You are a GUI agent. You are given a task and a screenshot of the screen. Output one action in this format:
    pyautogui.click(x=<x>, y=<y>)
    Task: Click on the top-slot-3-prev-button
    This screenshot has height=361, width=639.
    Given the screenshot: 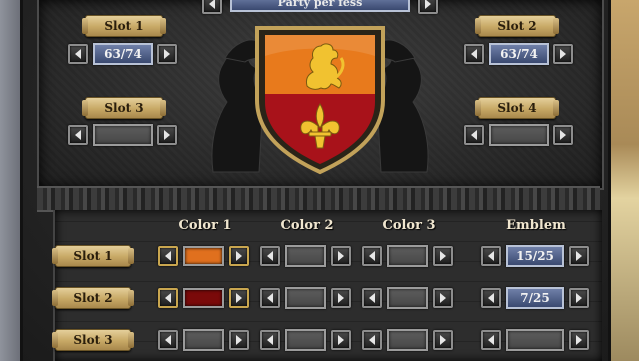 What is the action you would take?
    pyautogui.click(x=78, y=135)
    